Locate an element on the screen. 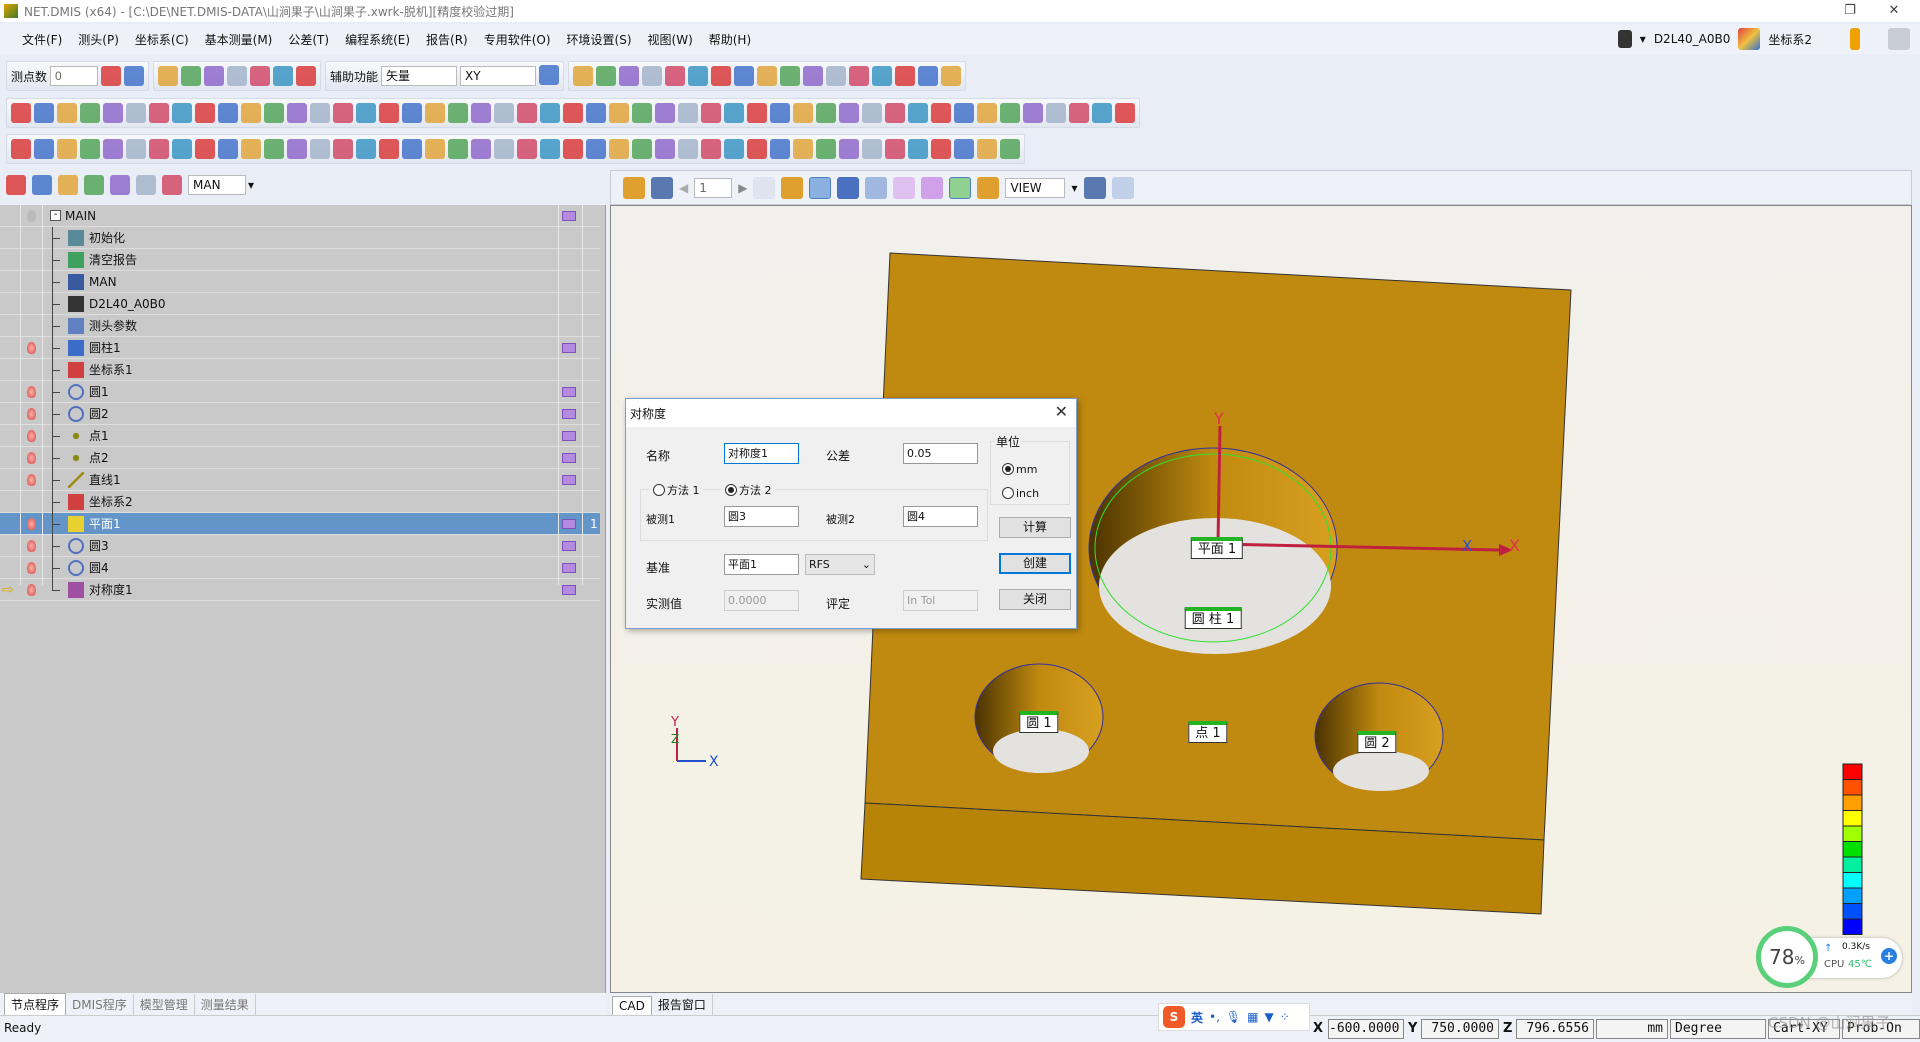  screen-icon is located at coordinates (882, 76).